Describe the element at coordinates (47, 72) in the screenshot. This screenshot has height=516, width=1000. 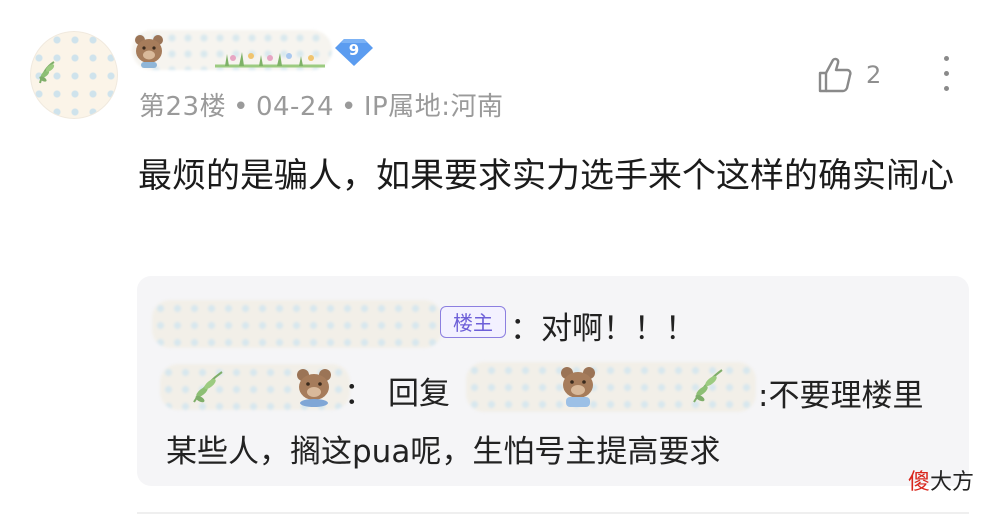
I see `leaf-icon` at that location.